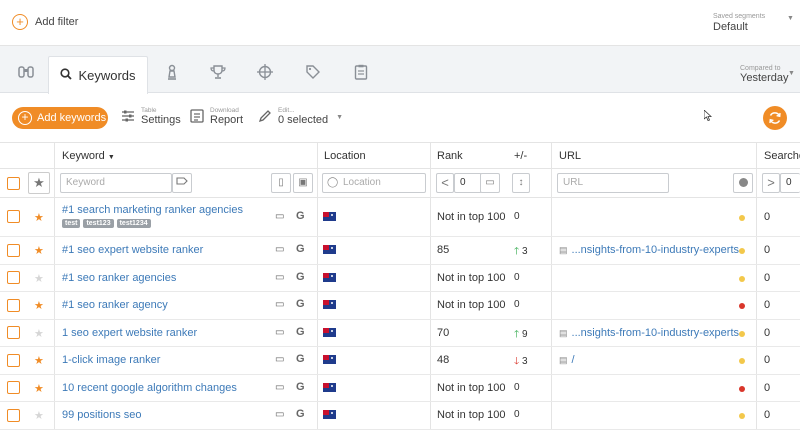 Image resolution: width=800 pixels, height=430 pixels. Describe the element at coordinates (471, 415) in the screenshot. I see `rank-value: Not in top 100` at that location.